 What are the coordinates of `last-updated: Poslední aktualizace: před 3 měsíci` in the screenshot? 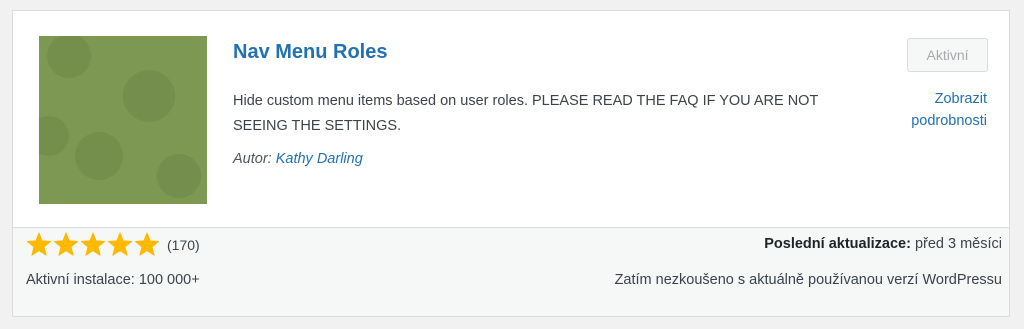 It's located at (883, 244).